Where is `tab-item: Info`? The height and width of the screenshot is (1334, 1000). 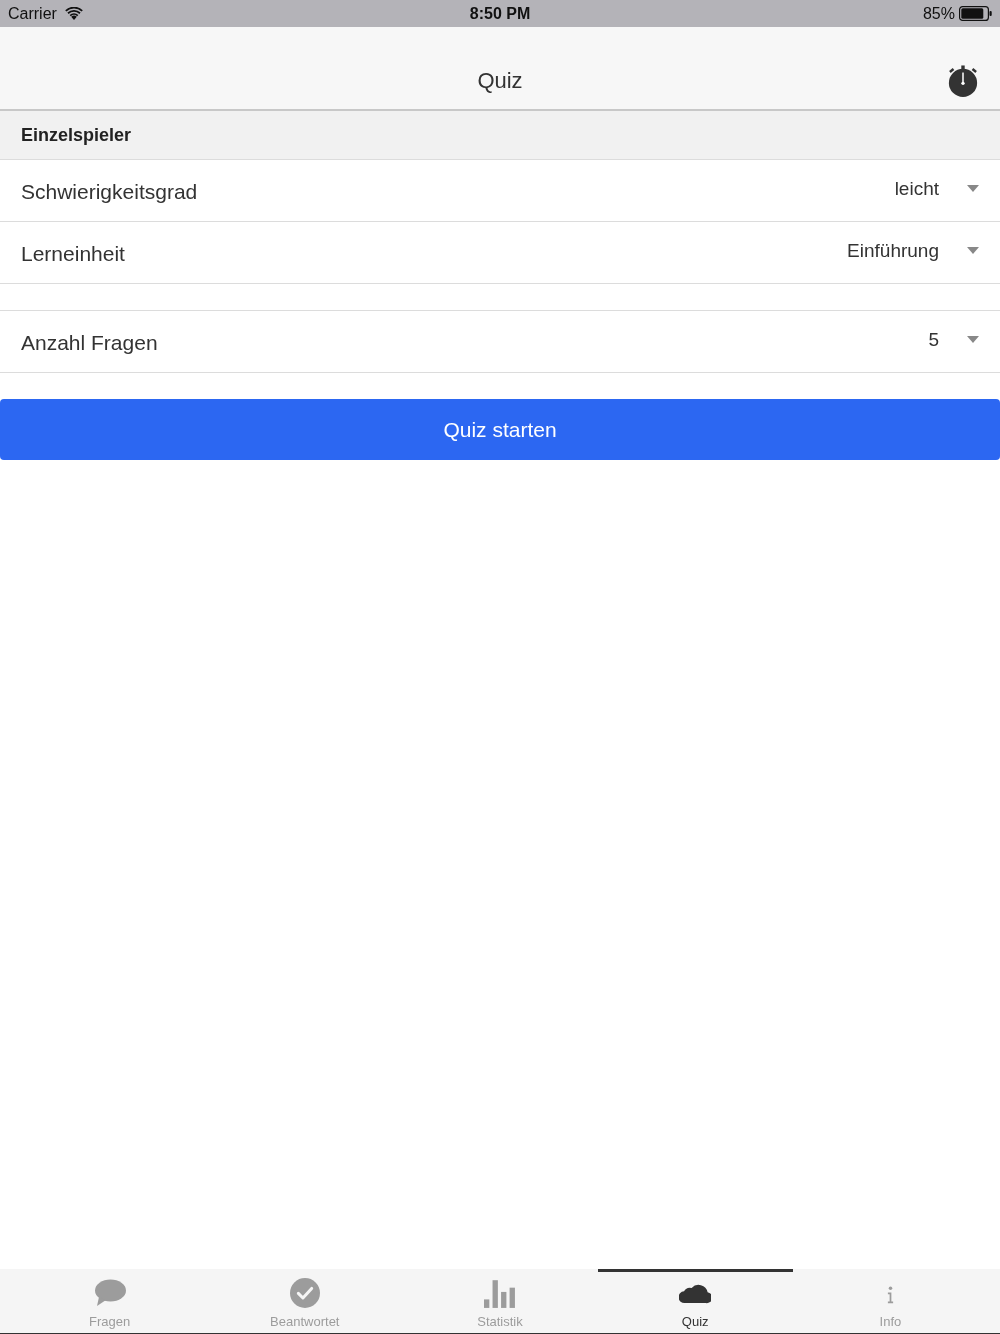 tab-item: Info is located at coordinates (890, 1301).